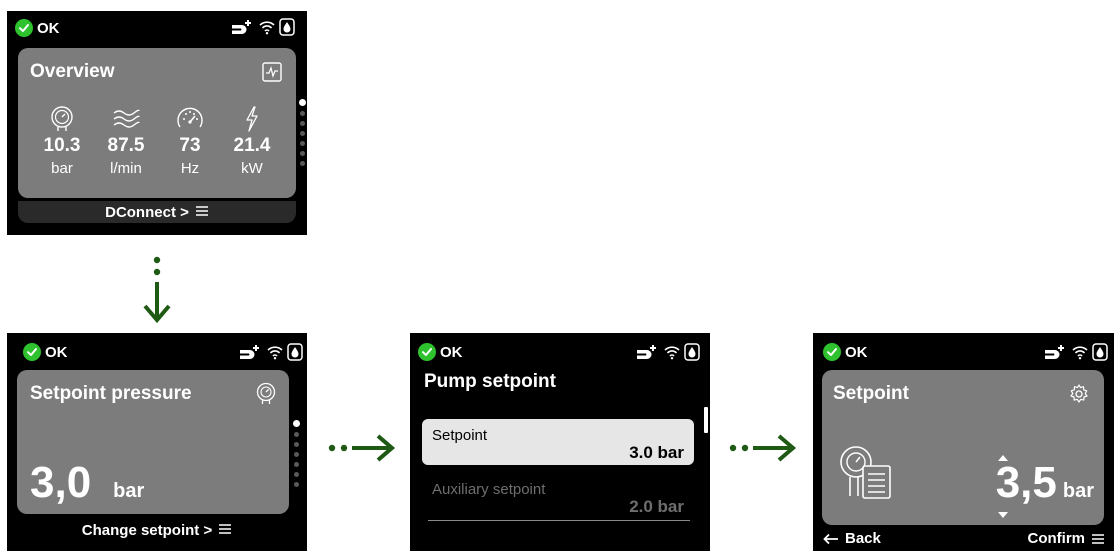 The width and height of the screenshot is (1114, 551). What do you see at coordinates (963, 447) in the screenshot?
I see `setpoint-edit-card: Setpoint 3,5 bar` at bounding box center [963, 447].